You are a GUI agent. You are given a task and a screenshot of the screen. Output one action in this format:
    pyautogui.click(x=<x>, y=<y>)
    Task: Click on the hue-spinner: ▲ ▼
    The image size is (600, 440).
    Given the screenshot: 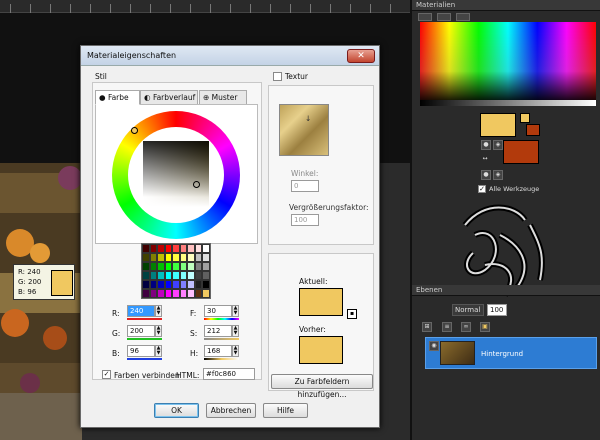 What is the action you would take?
    pyautogui.click(x=235, y=311)
    